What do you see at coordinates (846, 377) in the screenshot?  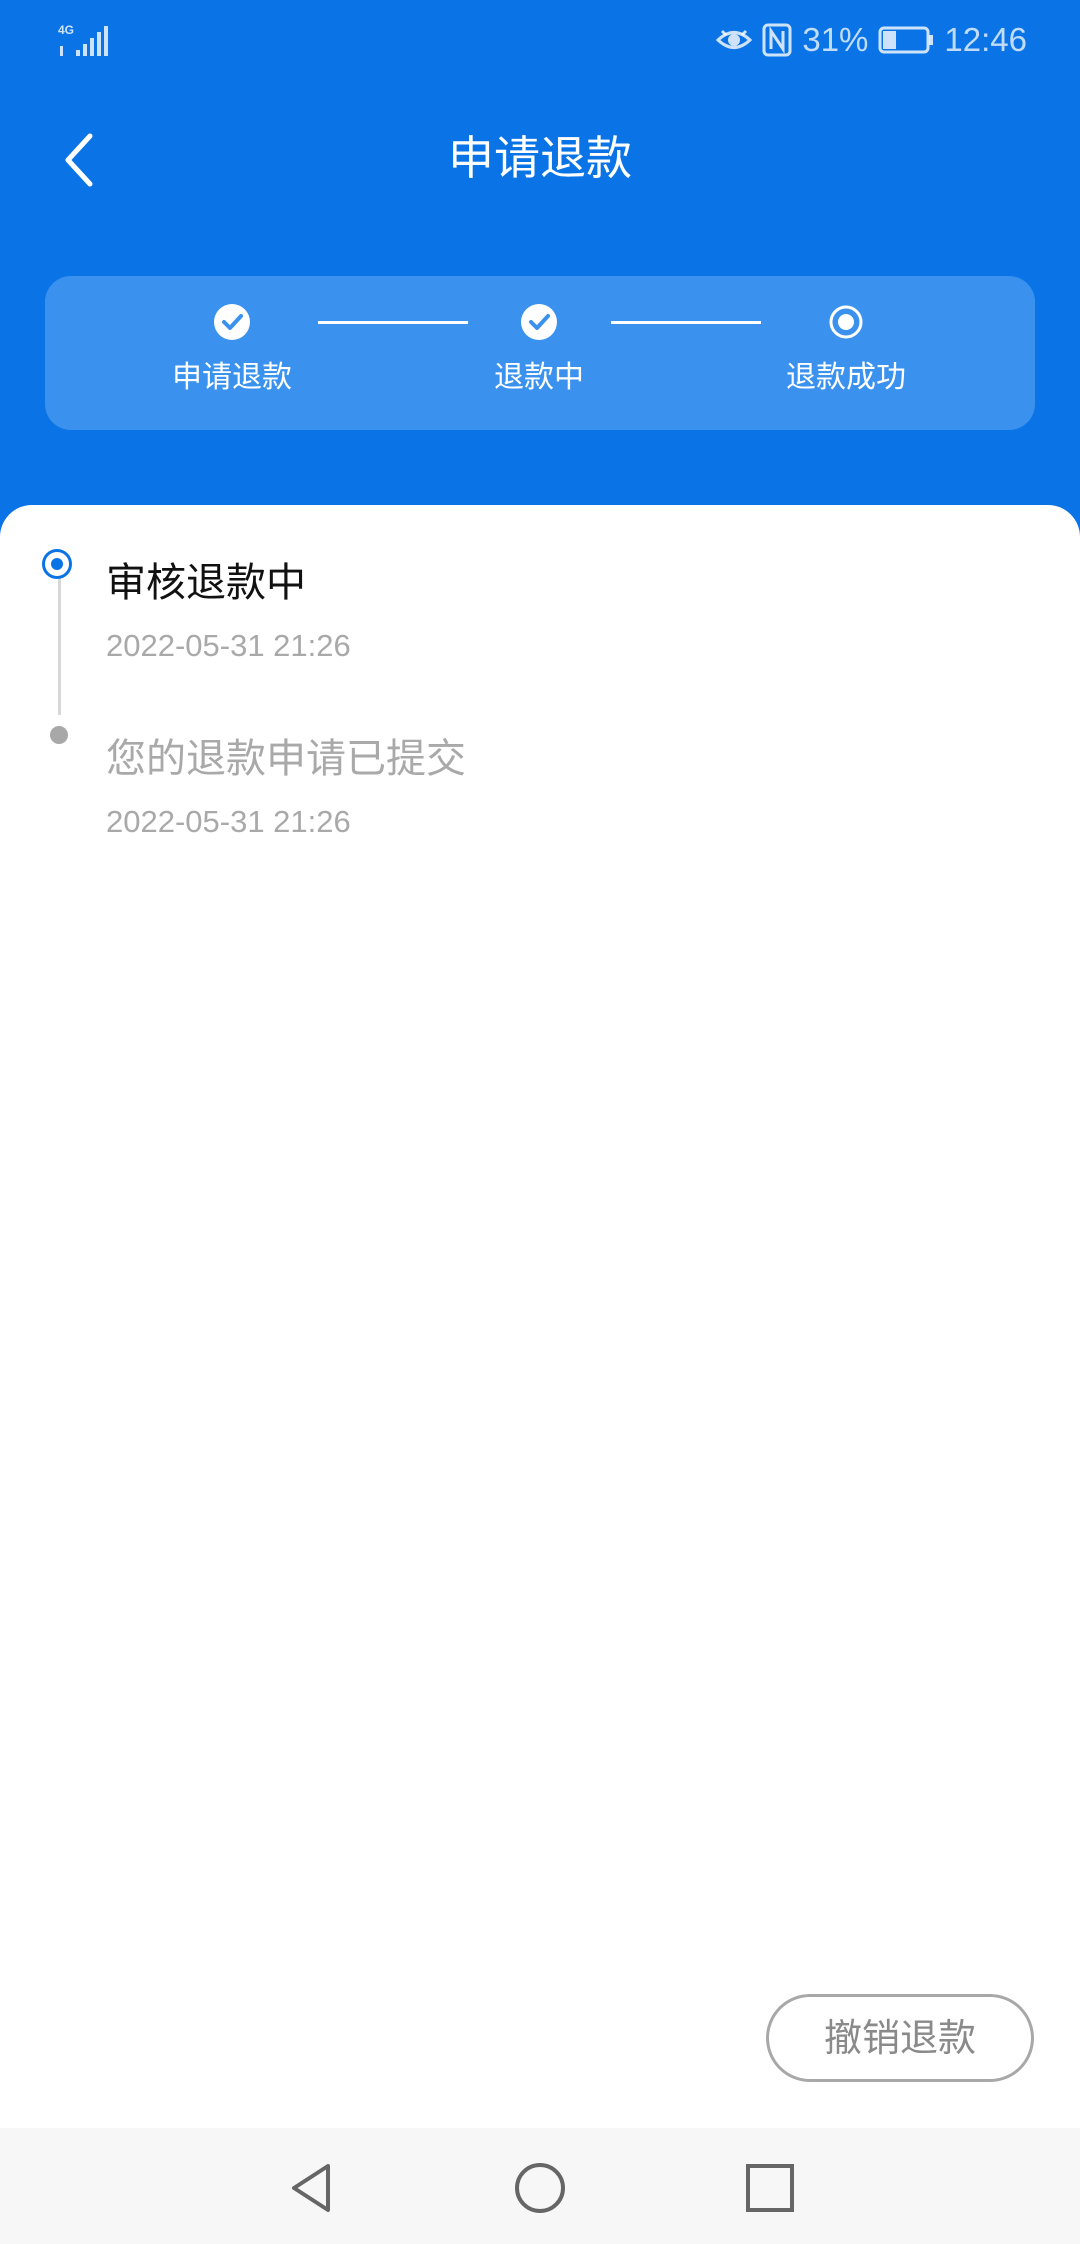 I see `step-label: 退款成功` at bounding box center [846, 377].